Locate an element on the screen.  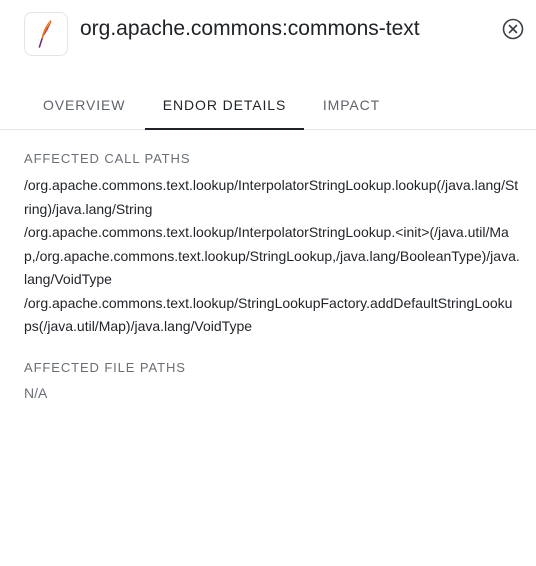
tab-impact: IMPACT is located at coordinates (351, 104).